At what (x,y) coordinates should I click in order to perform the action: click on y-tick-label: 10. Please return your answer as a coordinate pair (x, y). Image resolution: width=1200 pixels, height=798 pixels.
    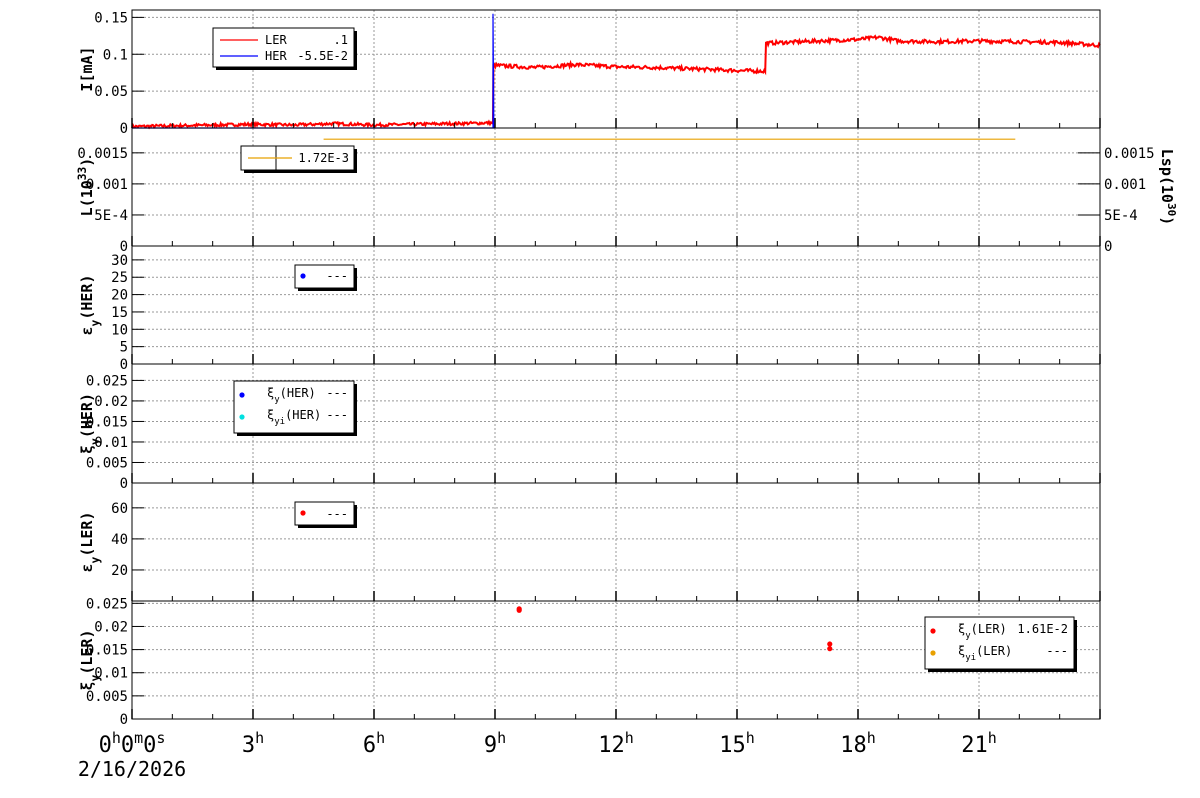
    Looking at the image, I should click on (119, 330).